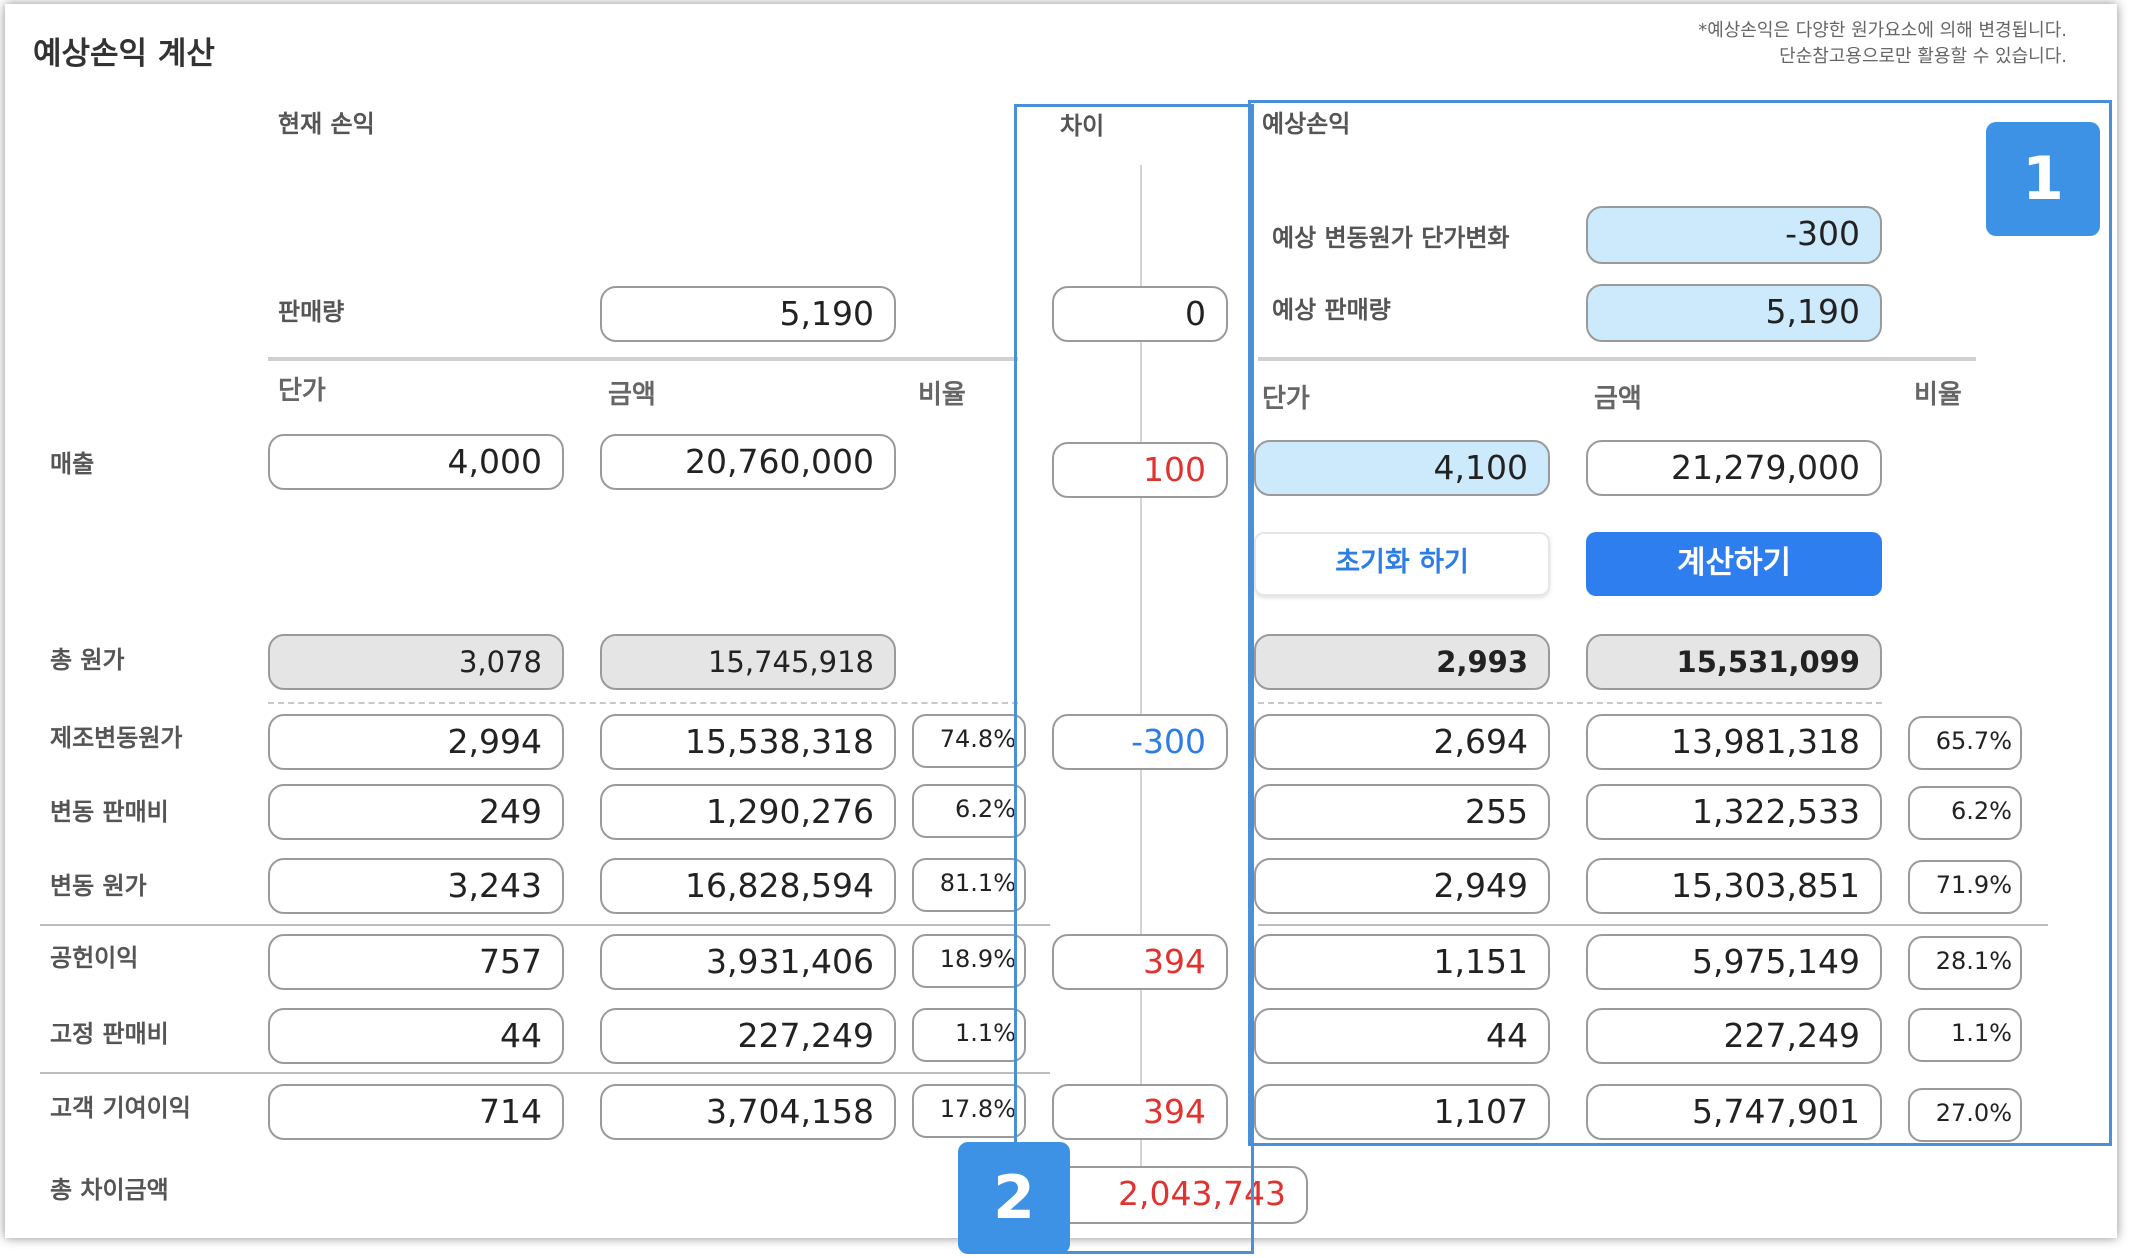  What do you see at coordinates (116, 738) in the screenshot?
I see `mfg-var-cost-label: 제조변동원가` at bounding box center [116, 738].